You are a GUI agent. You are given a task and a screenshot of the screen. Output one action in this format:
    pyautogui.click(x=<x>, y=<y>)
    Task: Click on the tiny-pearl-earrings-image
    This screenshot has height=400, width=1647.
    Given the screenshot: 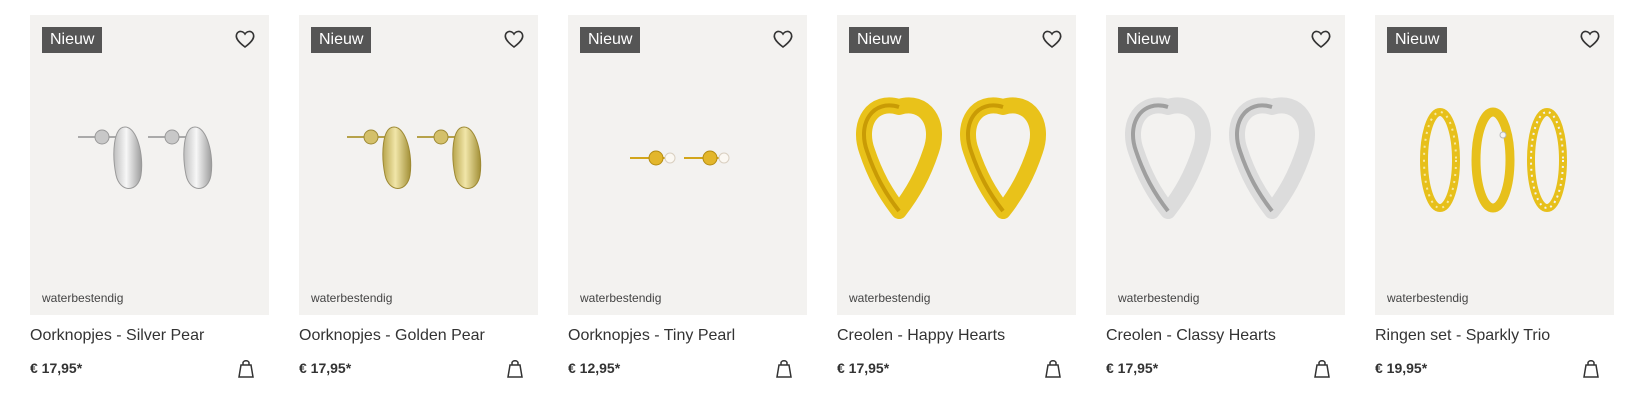 What is the action you would take?
    pyautogui.click(x=680, y=158)
    